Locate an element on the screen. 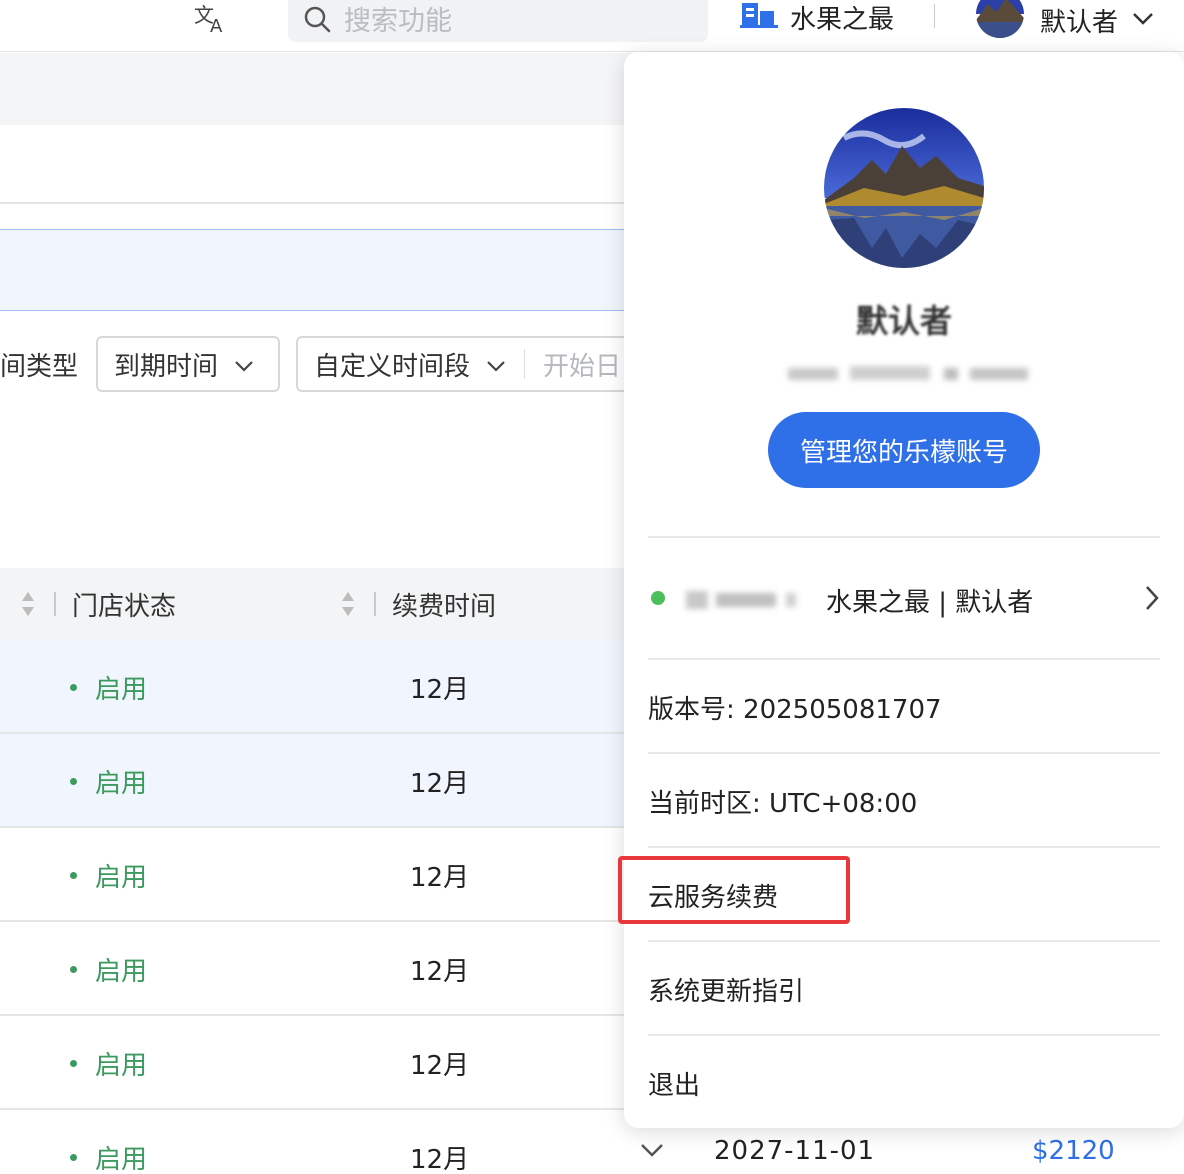  search-box is located at coordinates (498, 21).